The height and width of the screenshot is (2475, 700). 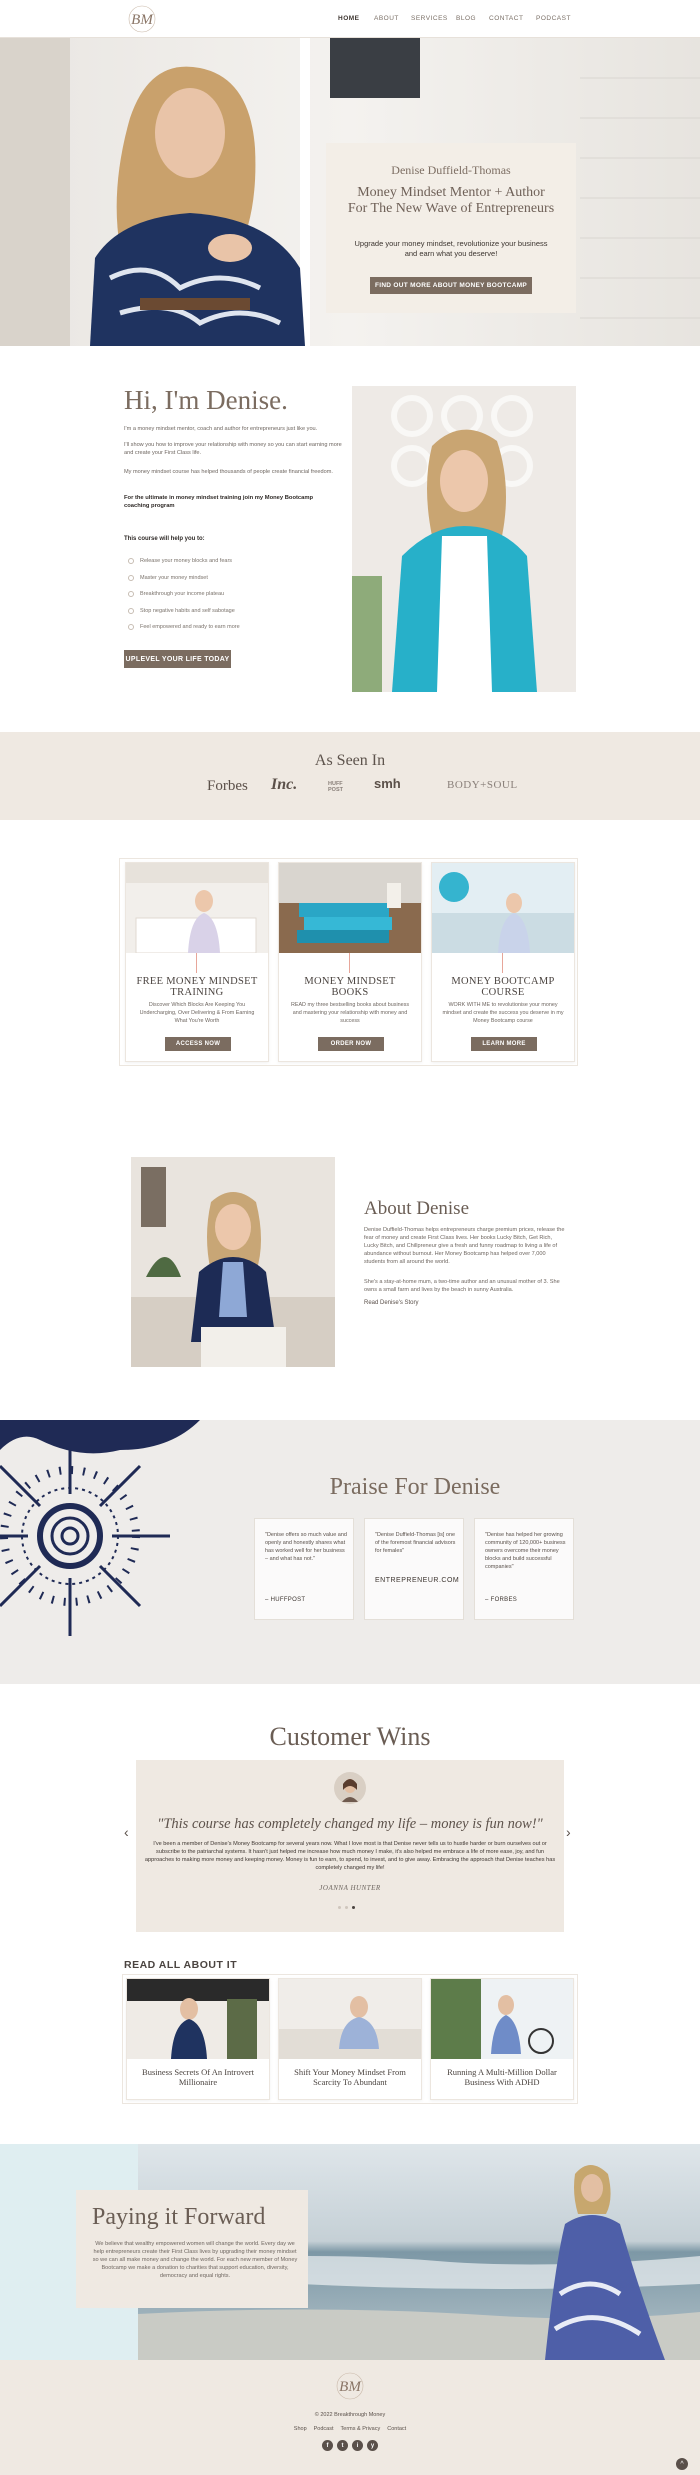 What do you see at coordinates (386, 18) in the screenshot?
I see `nav-about: ABOUT` at bounding box center [386, 18].